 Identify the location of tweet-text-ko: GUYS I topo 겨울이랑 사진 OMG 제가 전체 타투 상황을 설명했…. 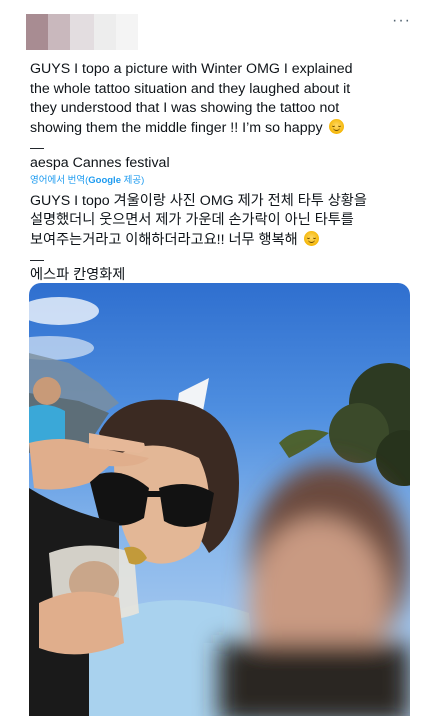
(225, 221).